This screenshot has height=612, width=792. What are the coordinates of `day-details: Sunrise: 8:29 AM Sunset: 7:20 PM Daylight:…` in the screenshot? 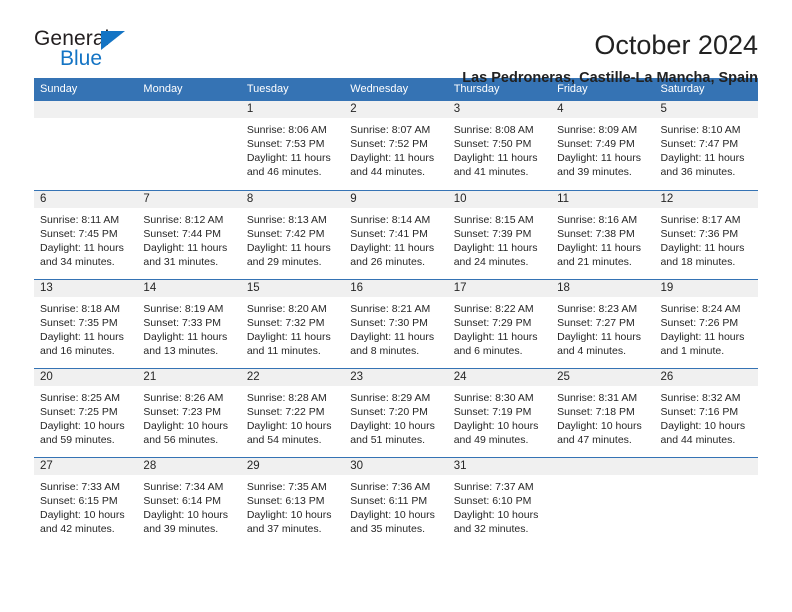 It's located at (395, 416).